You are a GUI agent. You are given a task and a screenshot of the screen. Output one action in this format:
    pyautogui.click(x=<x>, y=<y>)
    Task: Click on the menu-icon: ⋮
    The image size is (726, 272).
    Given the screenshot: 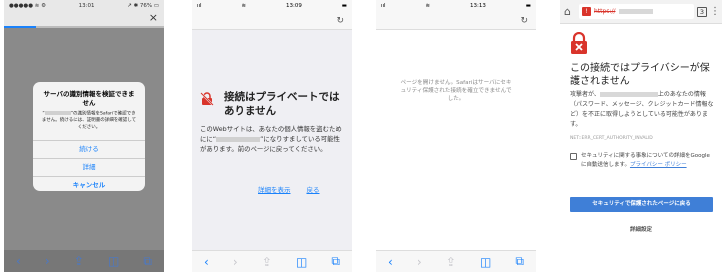 What is the action you would take?
    pyautogui.click(x=715, y=11)
    